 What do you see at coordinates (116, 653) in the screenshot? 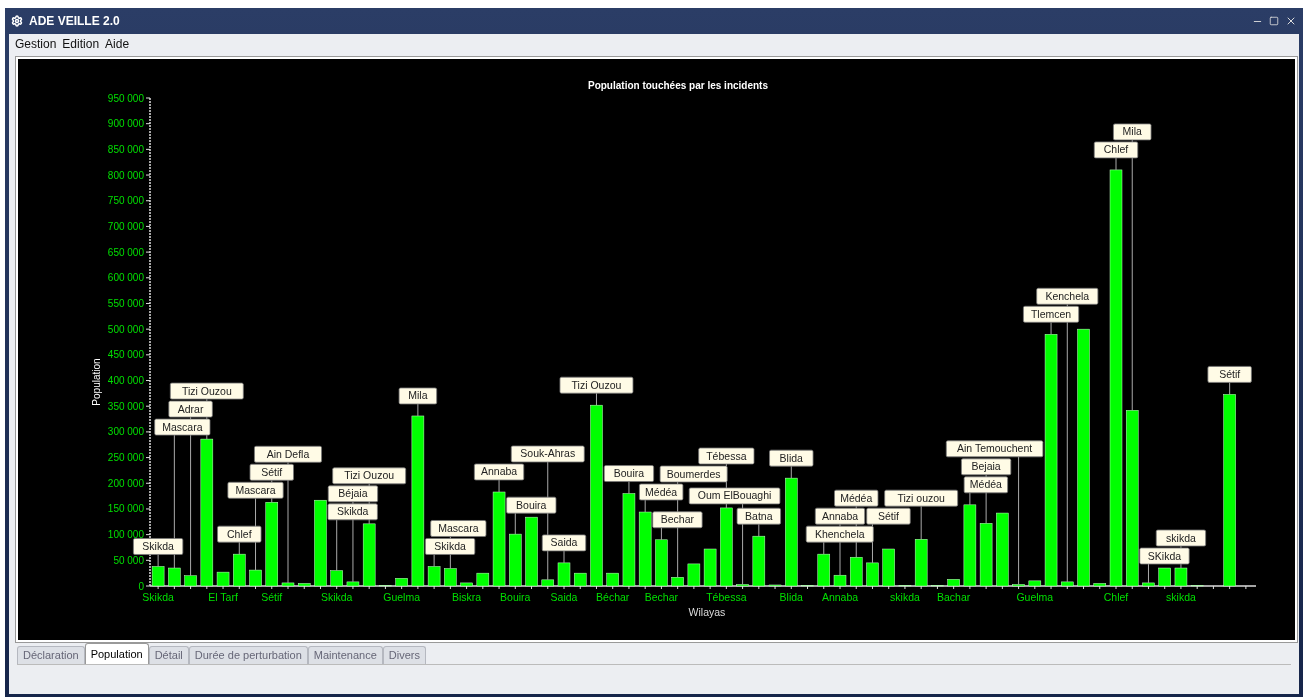
I see `tab: Population` at bounding box center [116, 653].